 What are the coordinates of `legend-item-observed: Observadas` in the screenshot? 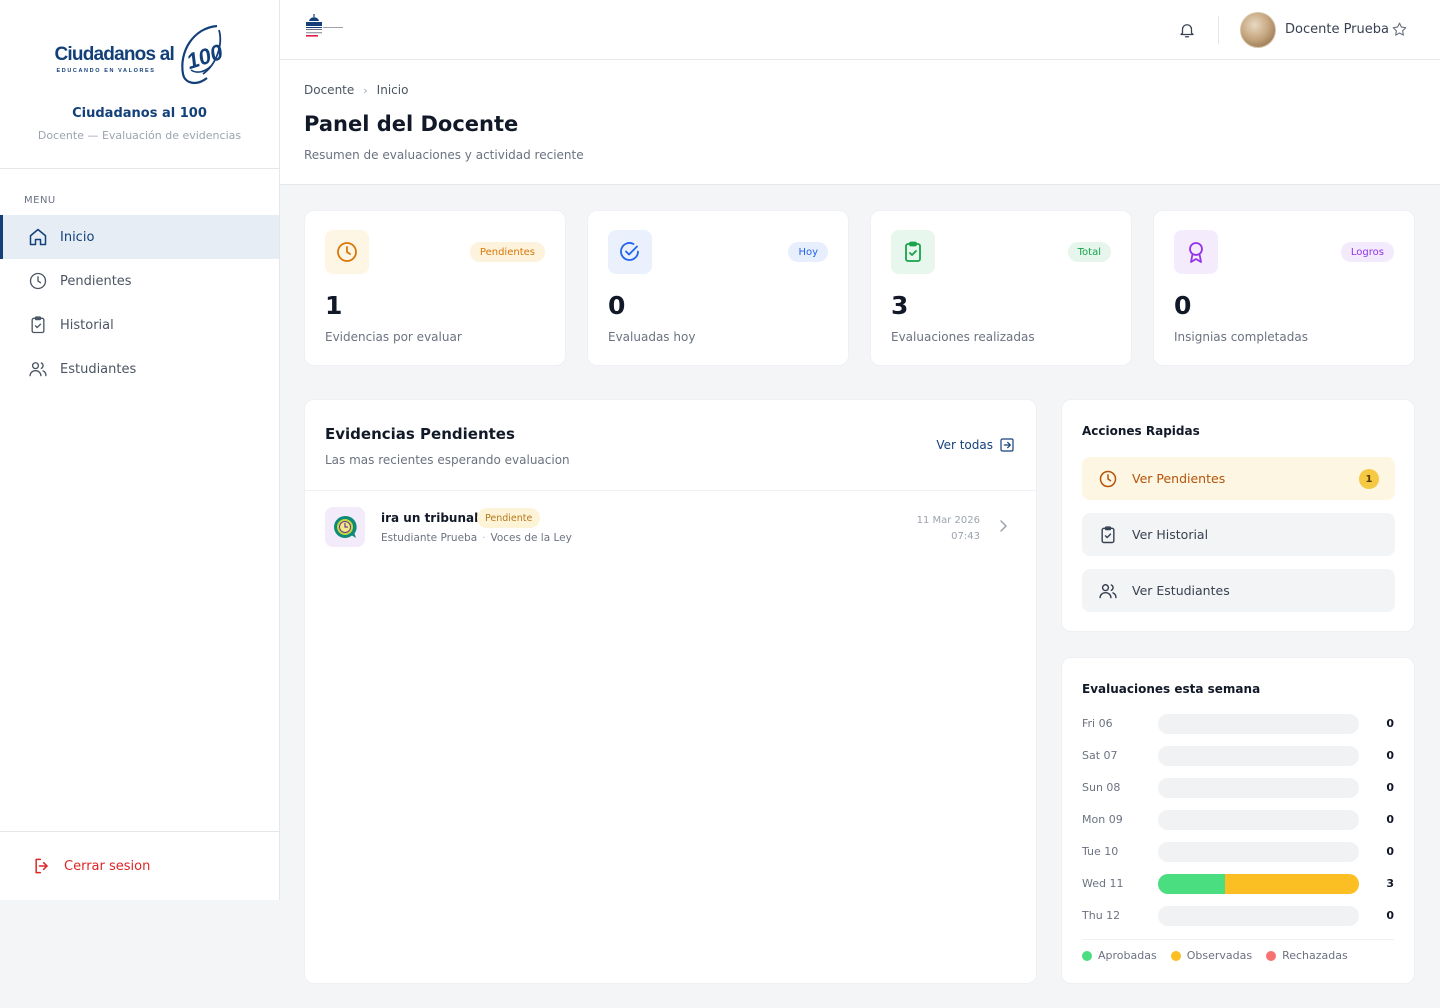 It's located at (1211, 955).